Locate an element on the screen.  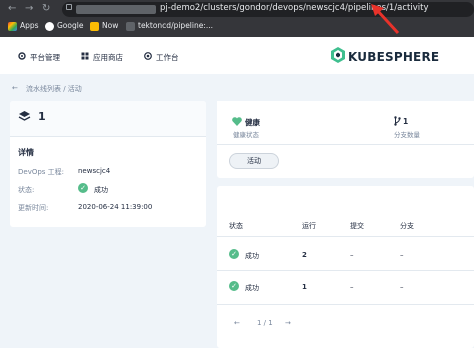
col-header-commit: 提交 is located at coordinates (357, 226).